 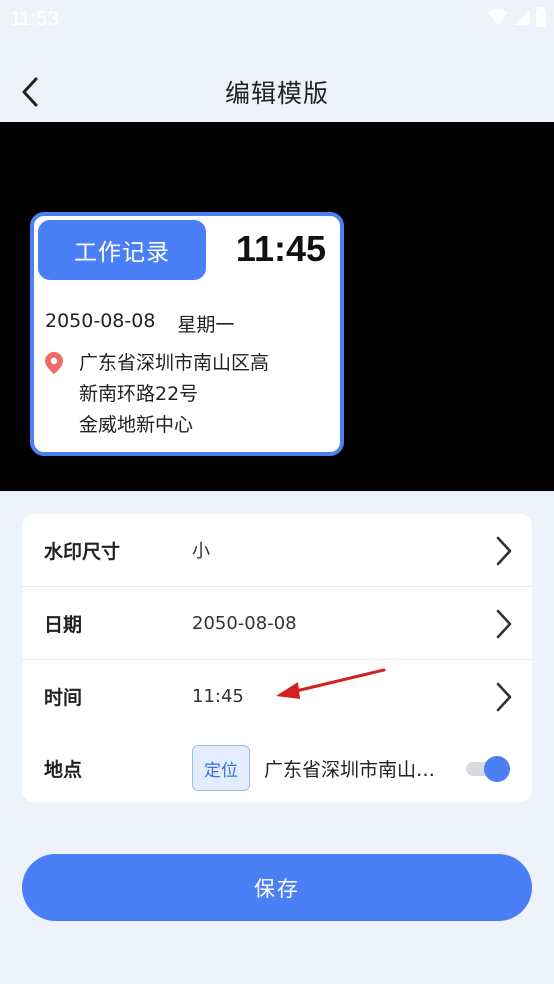 I want to click on header: 编辑模版, so click(x=277, y=91).